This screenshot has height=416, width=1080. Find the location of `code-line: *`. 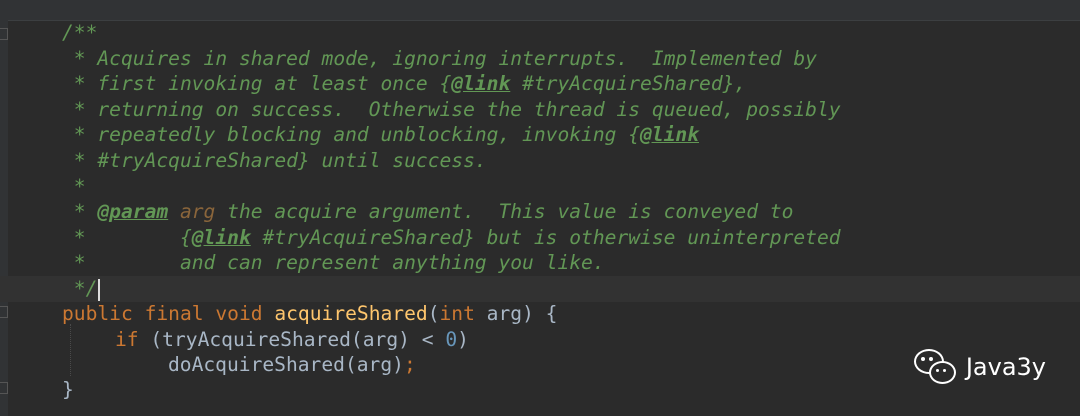

code-line: * is located at coordinates (74, 187).